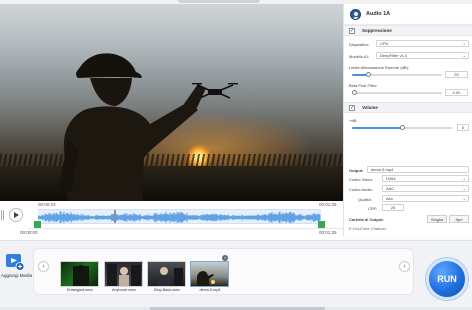 This screenshot has height=310, width=472. I want to click on device-select: CPU ⌄, so click(422, 43).